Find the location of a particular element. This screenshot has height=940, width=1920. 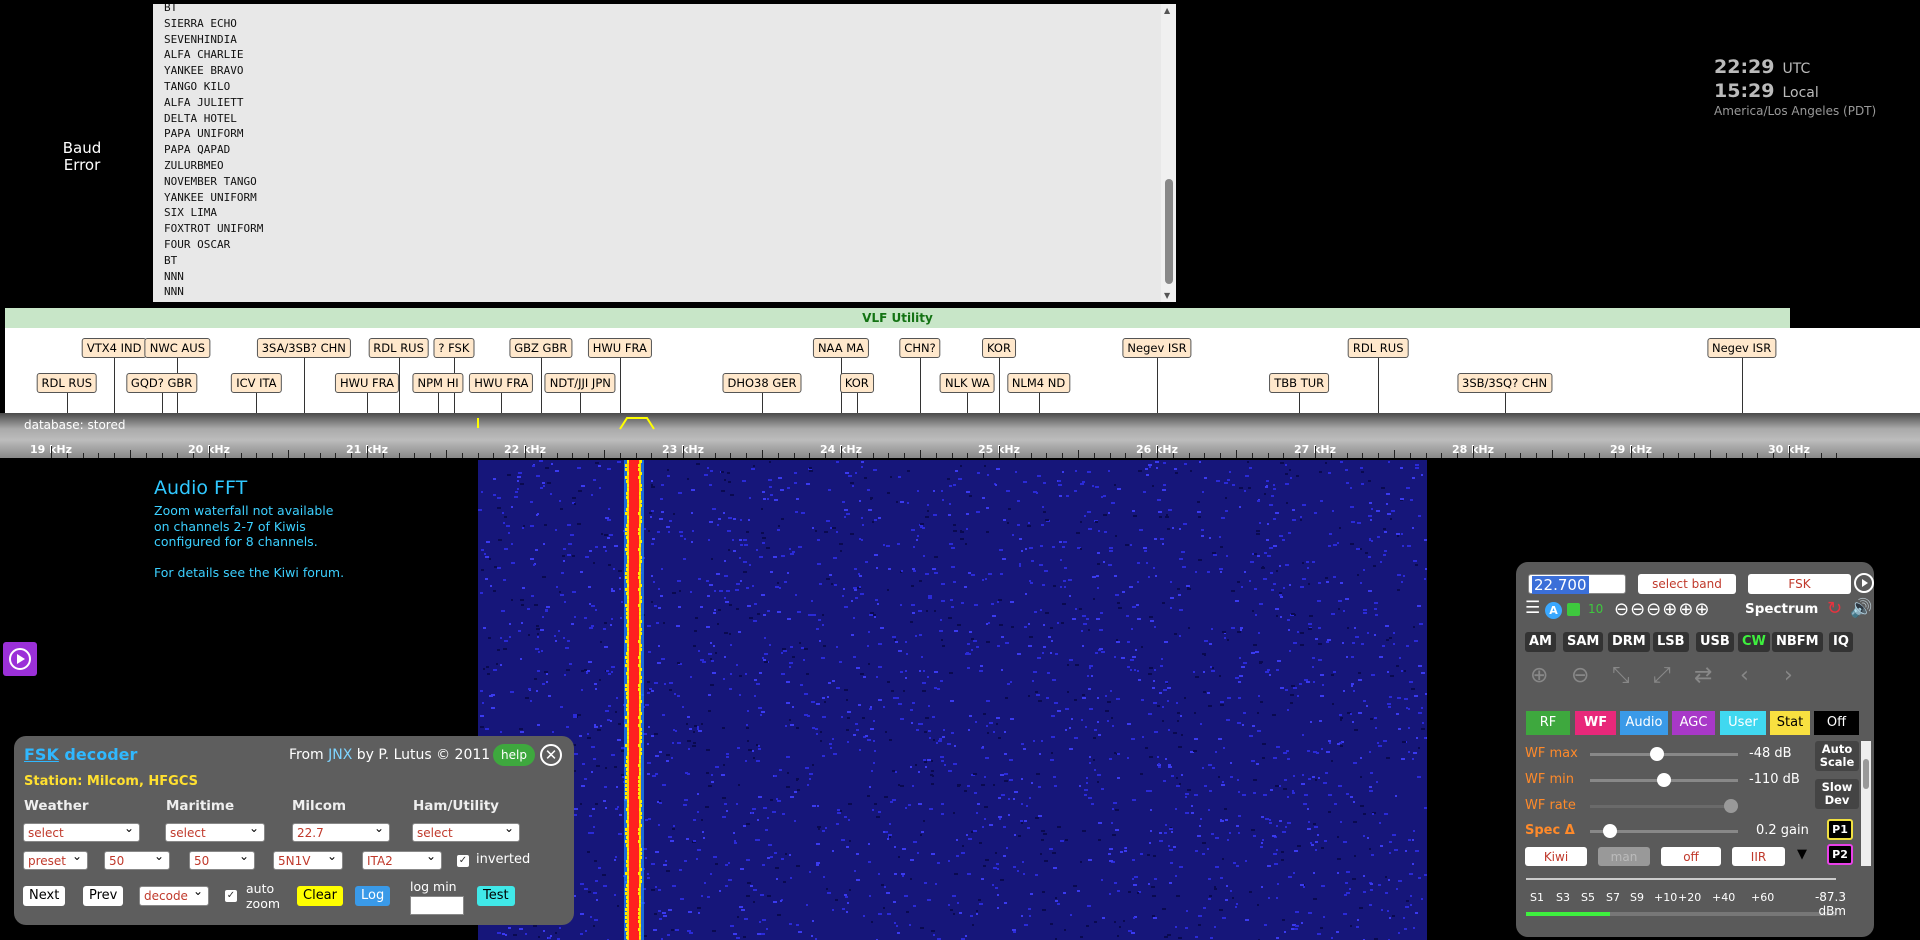

tab-rf: RF is located at coordinates (1548, 723).